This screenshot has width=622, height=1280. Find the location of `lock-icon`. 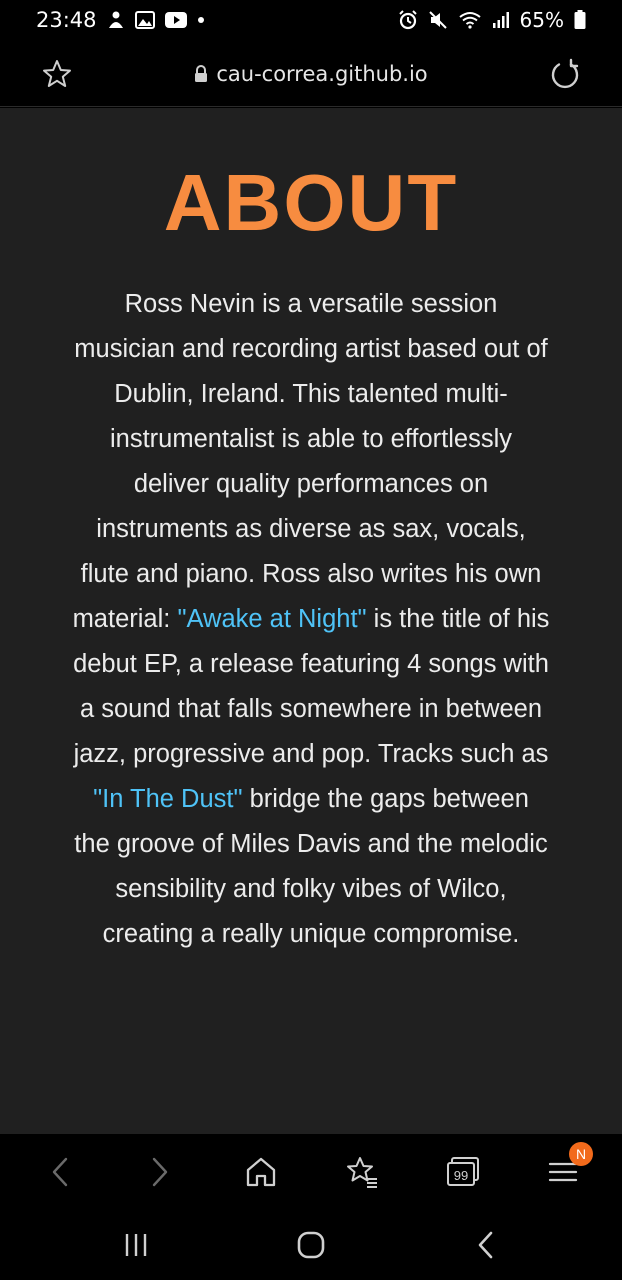

lock-icon is located at coordinates (201, 73).